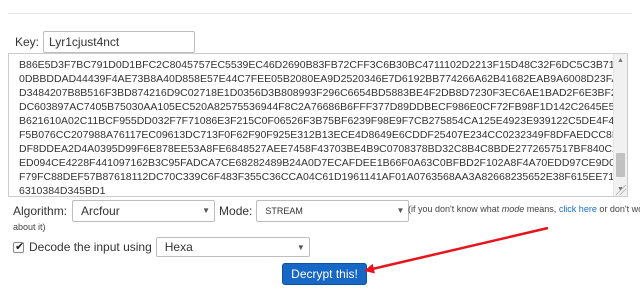  What do you see at coordinates (456, 250) in the screenshot?
I see `annotation-arrow-line` at bounding box center [456, 250].